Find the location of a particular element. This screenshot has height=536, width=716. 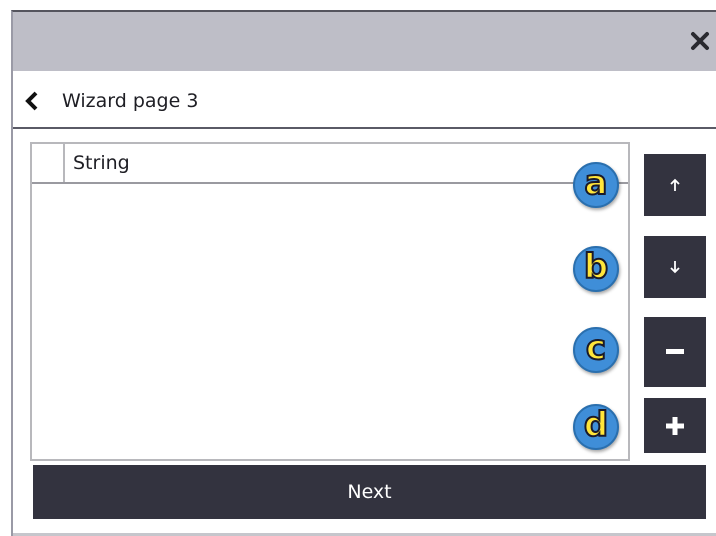

chevron-left-icon is located at coordinates (31, 101).